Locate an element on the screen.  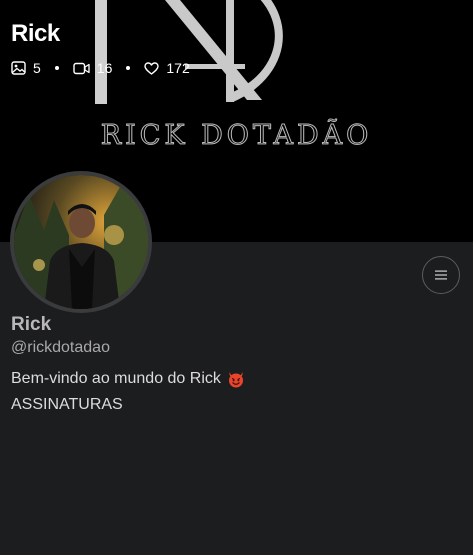
hamburger-menu-icon is located at coordinates (441, 275).